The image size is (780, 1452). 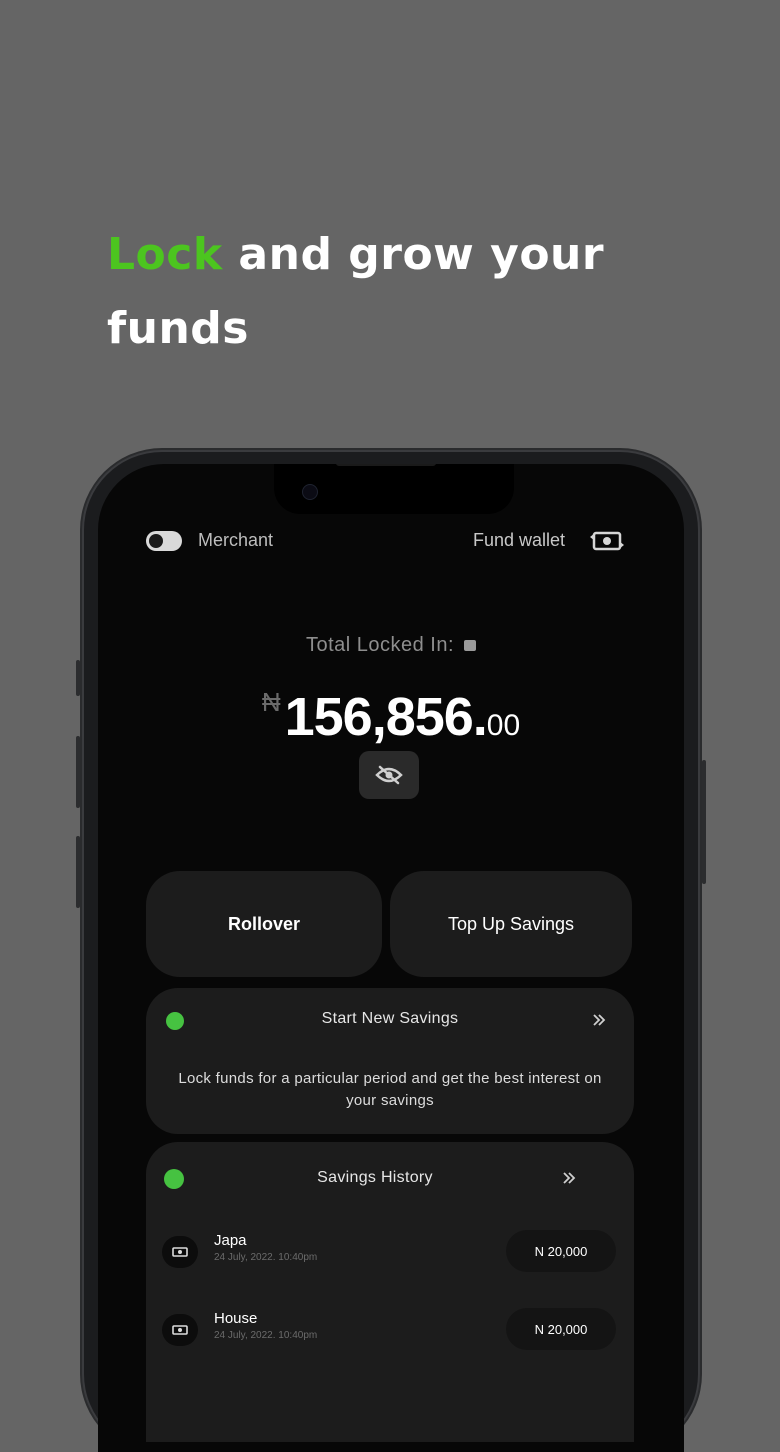 What do you see at coordinates (503, 725) in the screenshot?
I see `balance-decimals: 00` at bounding box center [503, 725].